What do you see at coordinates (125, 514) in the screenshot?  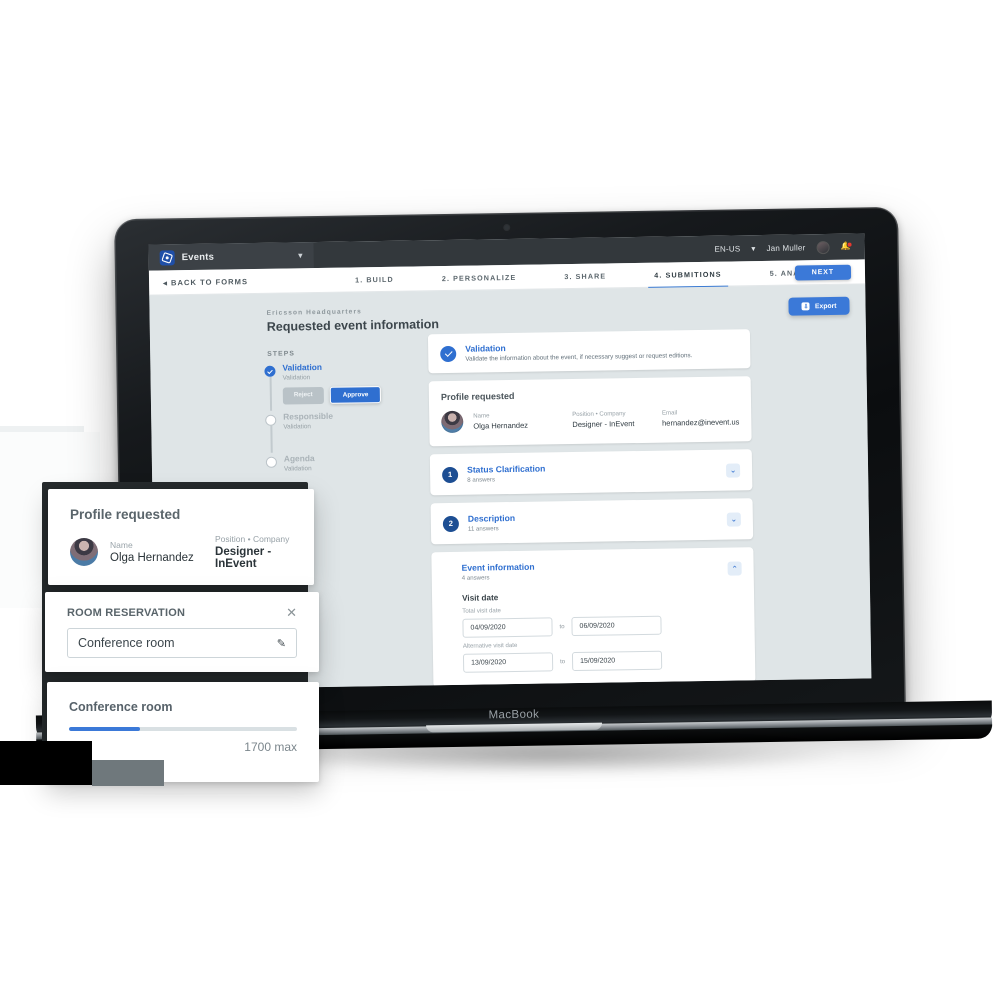 I see `overlay-profile-title: Profile requested` at bounding box center [125, 514].